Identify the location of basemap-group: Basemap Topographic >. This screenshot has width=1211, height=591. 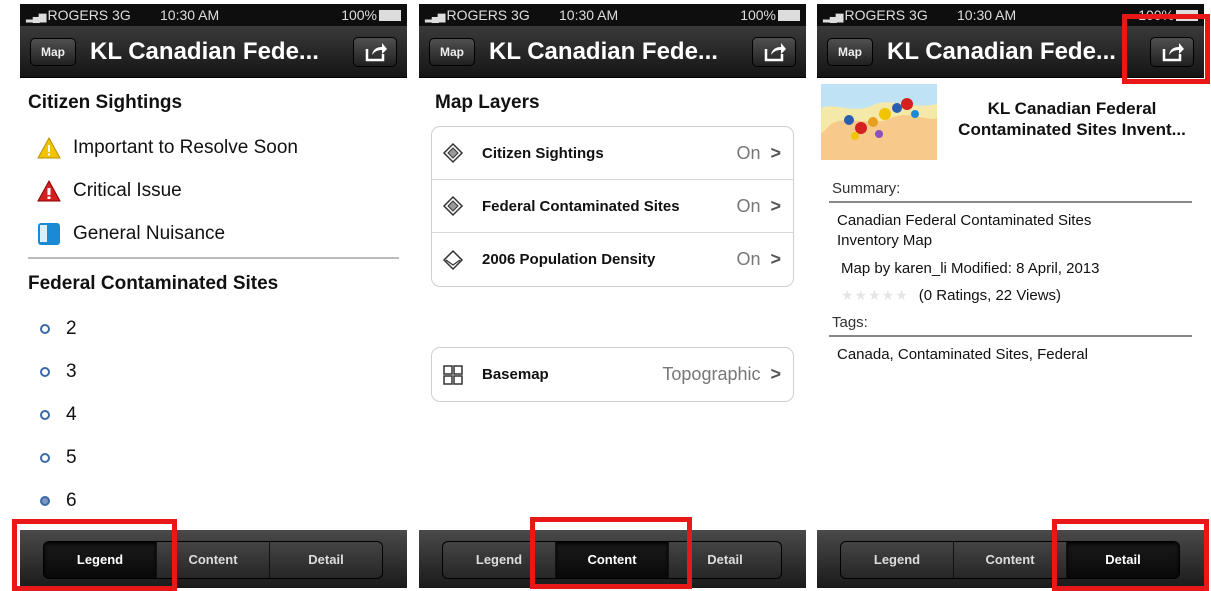
(612, 374).